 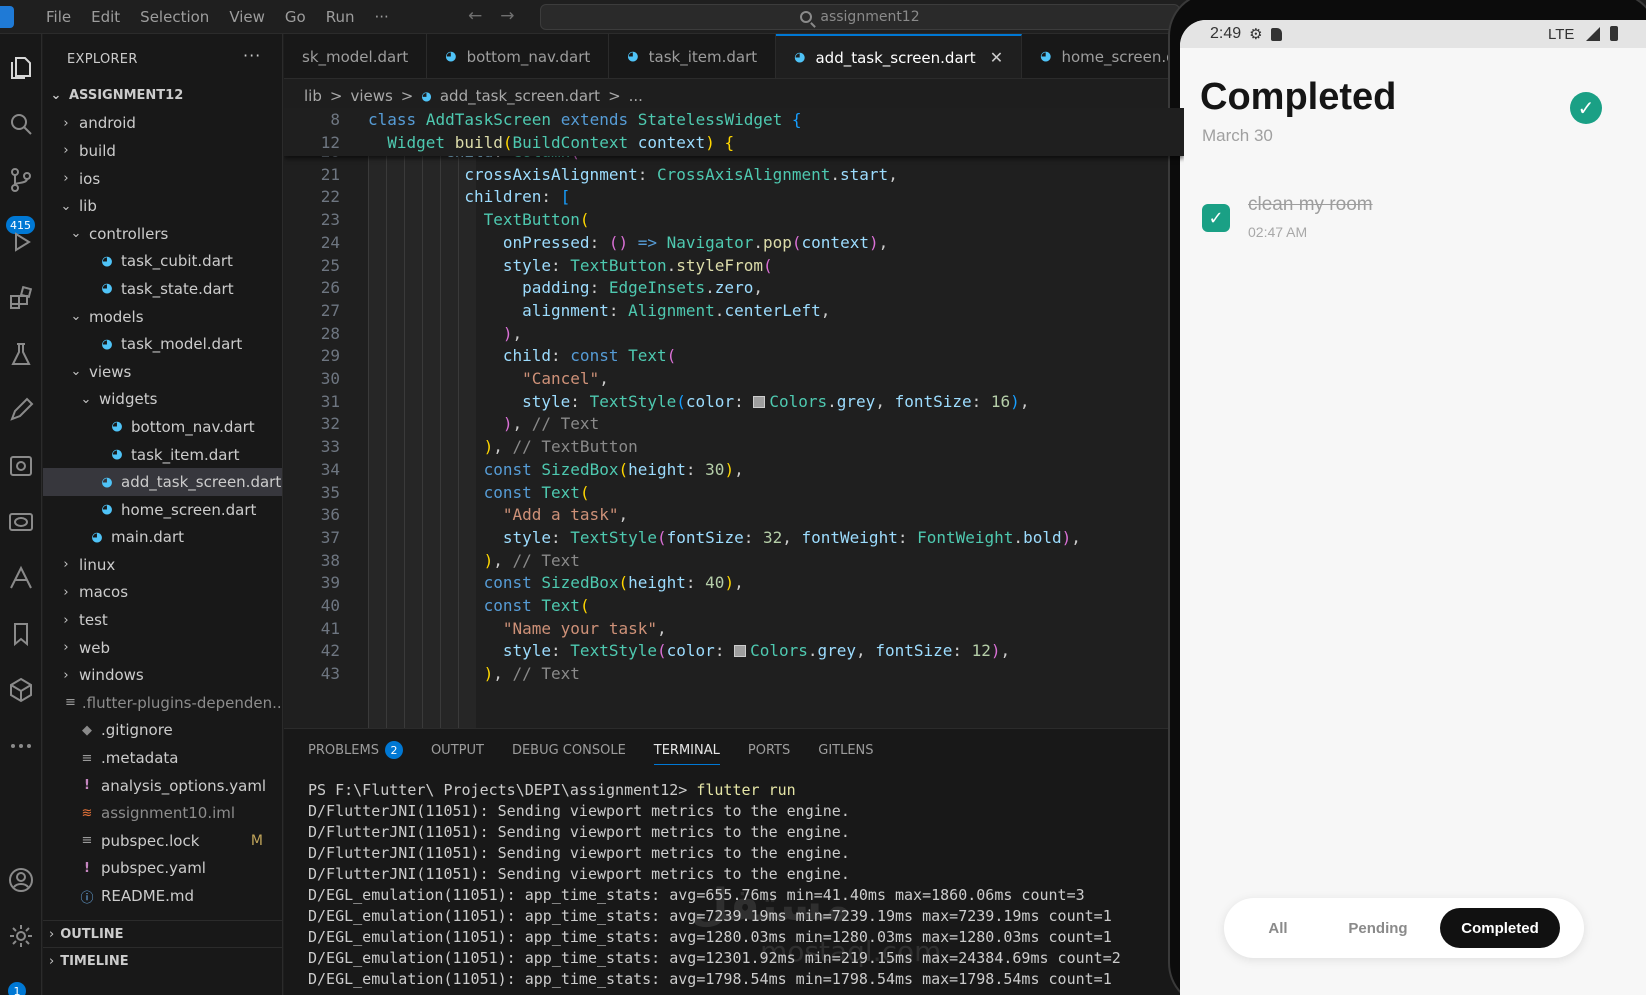 What do you see at coordinates (162, 206) in the screenshot?
I see `tree-folder-lib: ⌄ lib` at bounding box center [162, 206].